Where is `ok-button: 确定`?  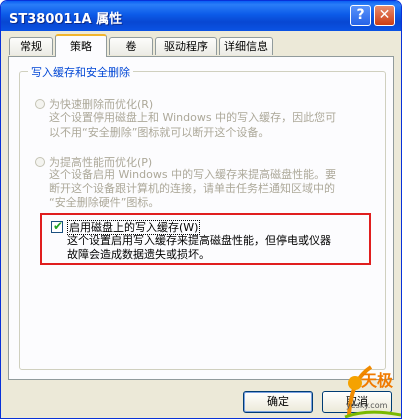 ok-button: 确定 is located at coordinates (278, 402).